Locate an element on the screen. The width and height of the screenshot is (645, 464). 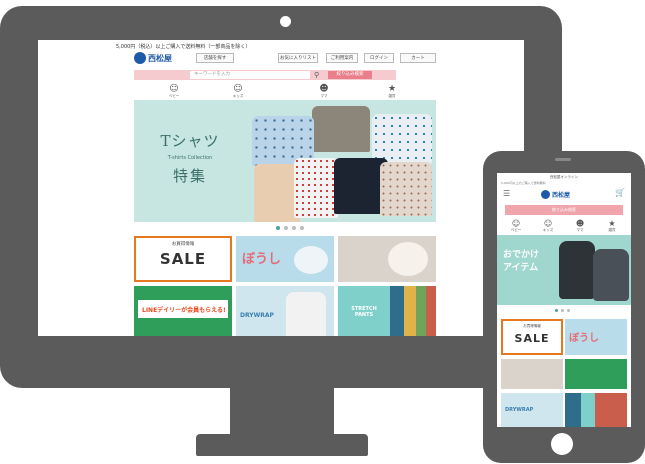
line-campaign-tile: LINEデイリーが会員もらえる! is located at coordinates (183, 311).